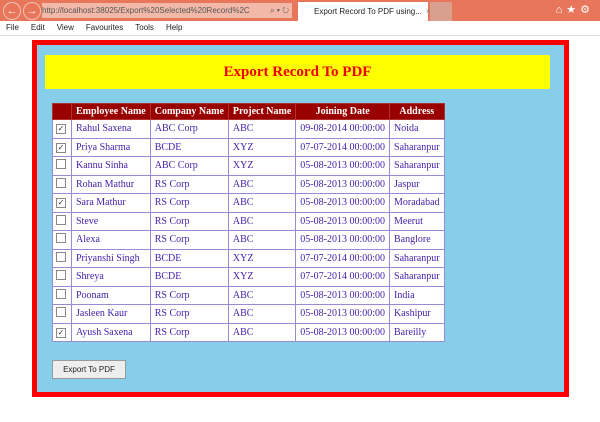 The image size is (600, 422). What do you see at coordinates (441, 11) in the screenshot?
I see `new-tab-button` at bounding box center [441, 11].